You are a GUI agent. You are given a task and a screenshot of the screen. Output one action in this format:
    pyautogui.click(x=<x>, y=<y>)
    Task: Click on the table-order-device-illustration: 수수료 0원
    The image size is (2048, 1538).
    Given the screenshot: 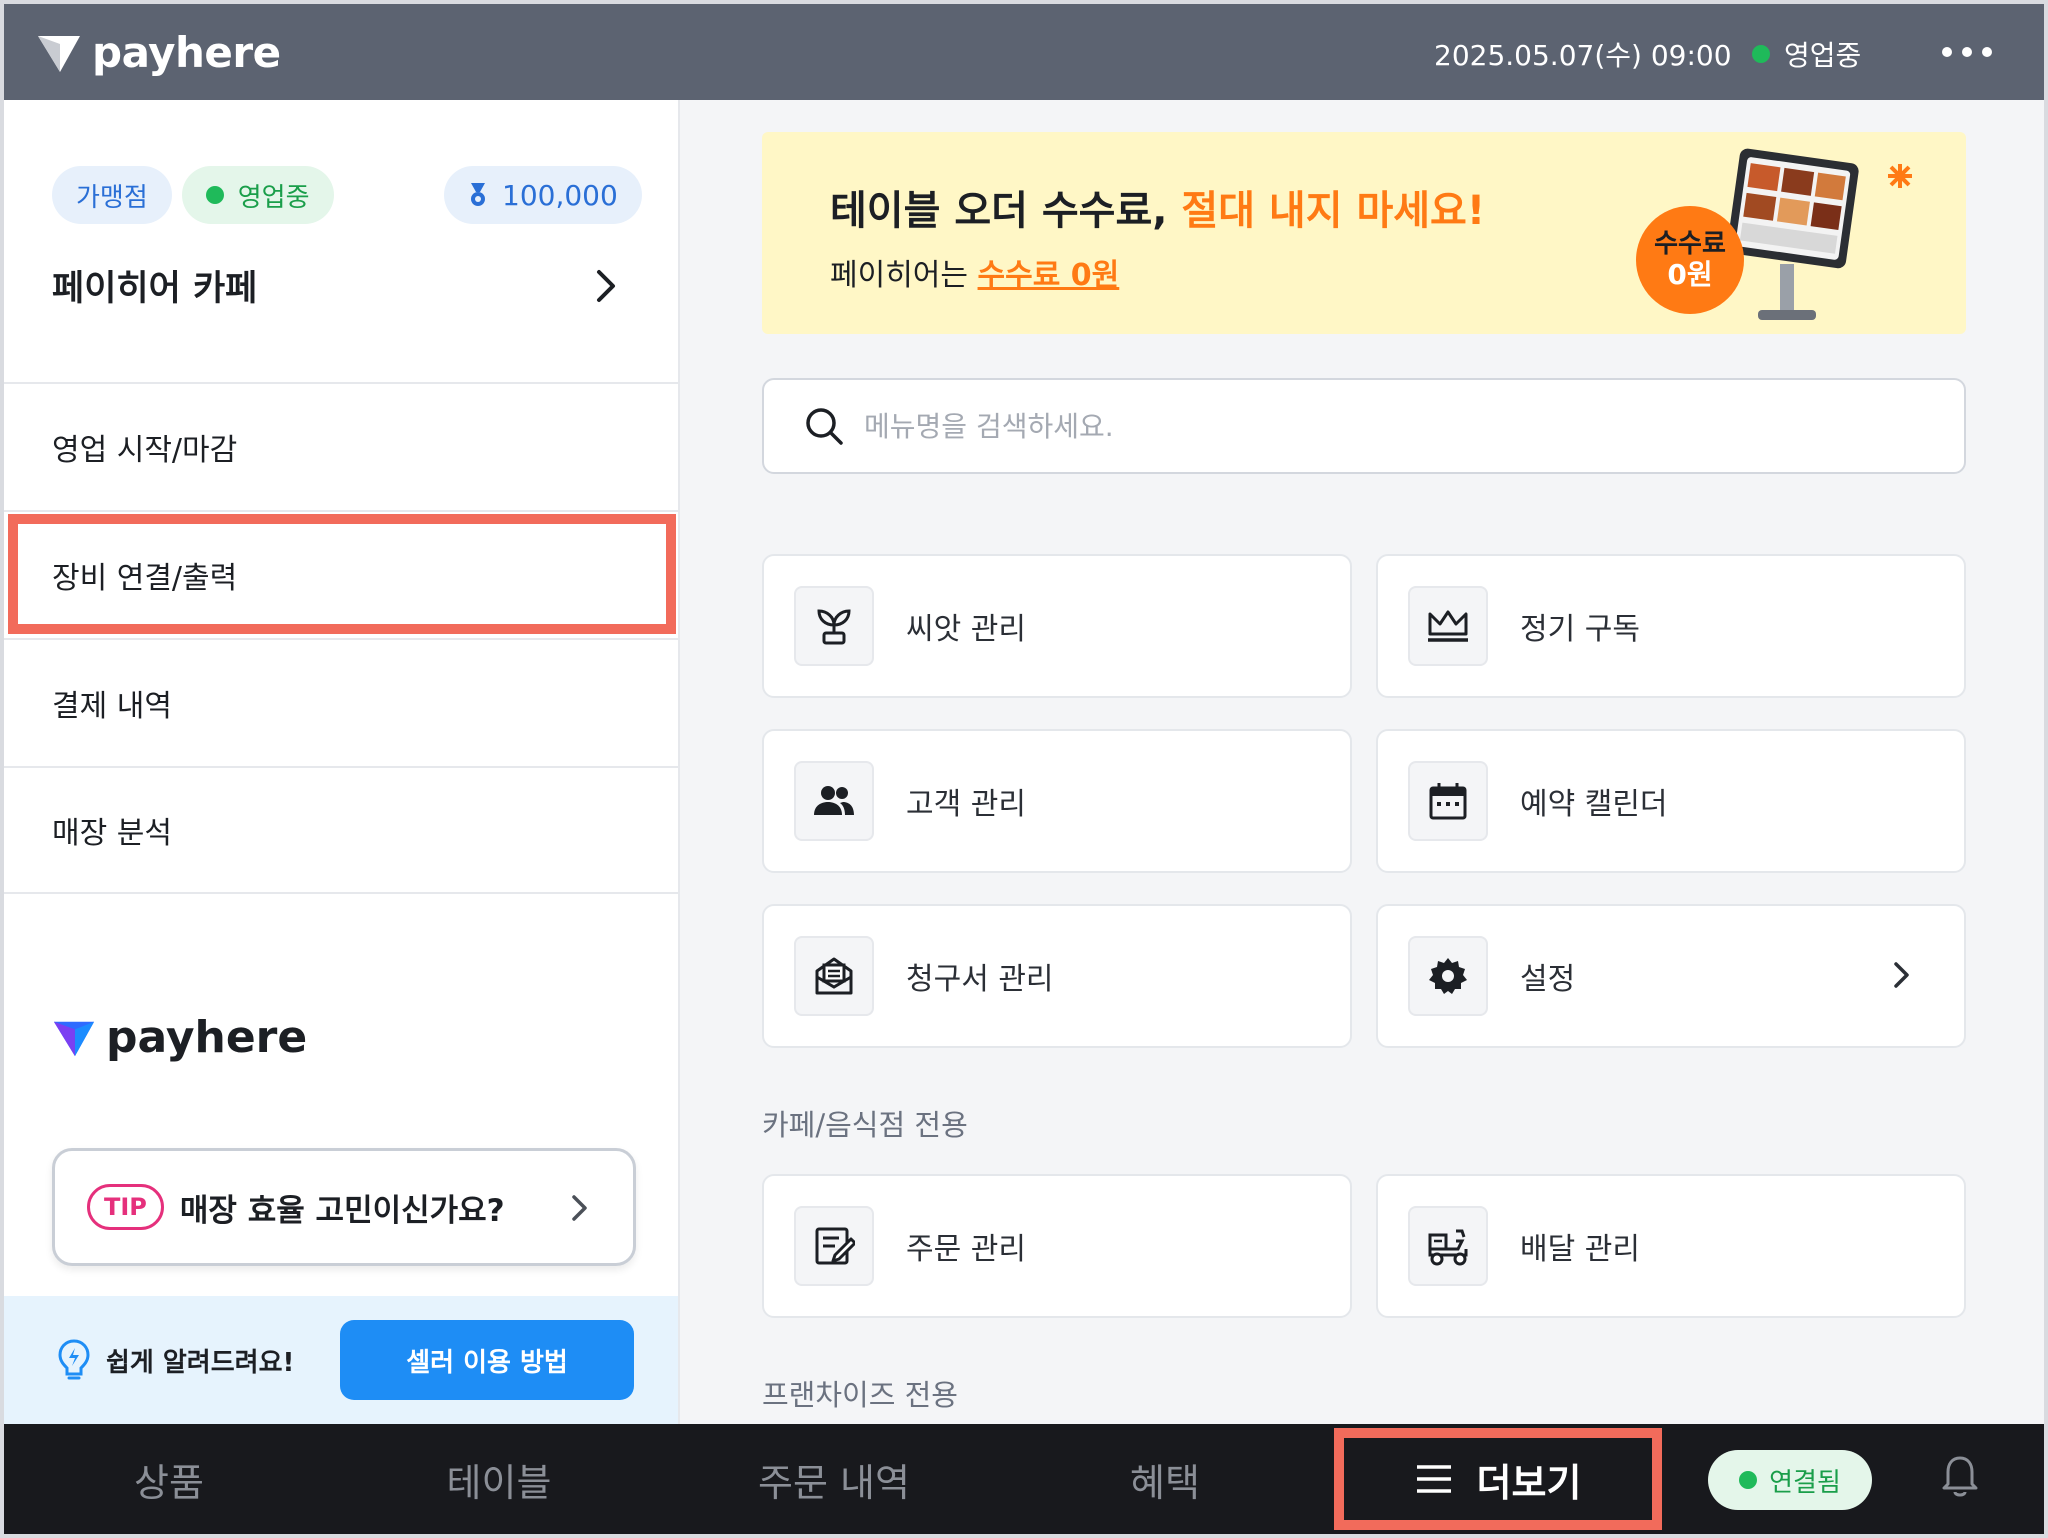 What is the action you would take?
    pyautogui.click(x=1774, y=234)
    